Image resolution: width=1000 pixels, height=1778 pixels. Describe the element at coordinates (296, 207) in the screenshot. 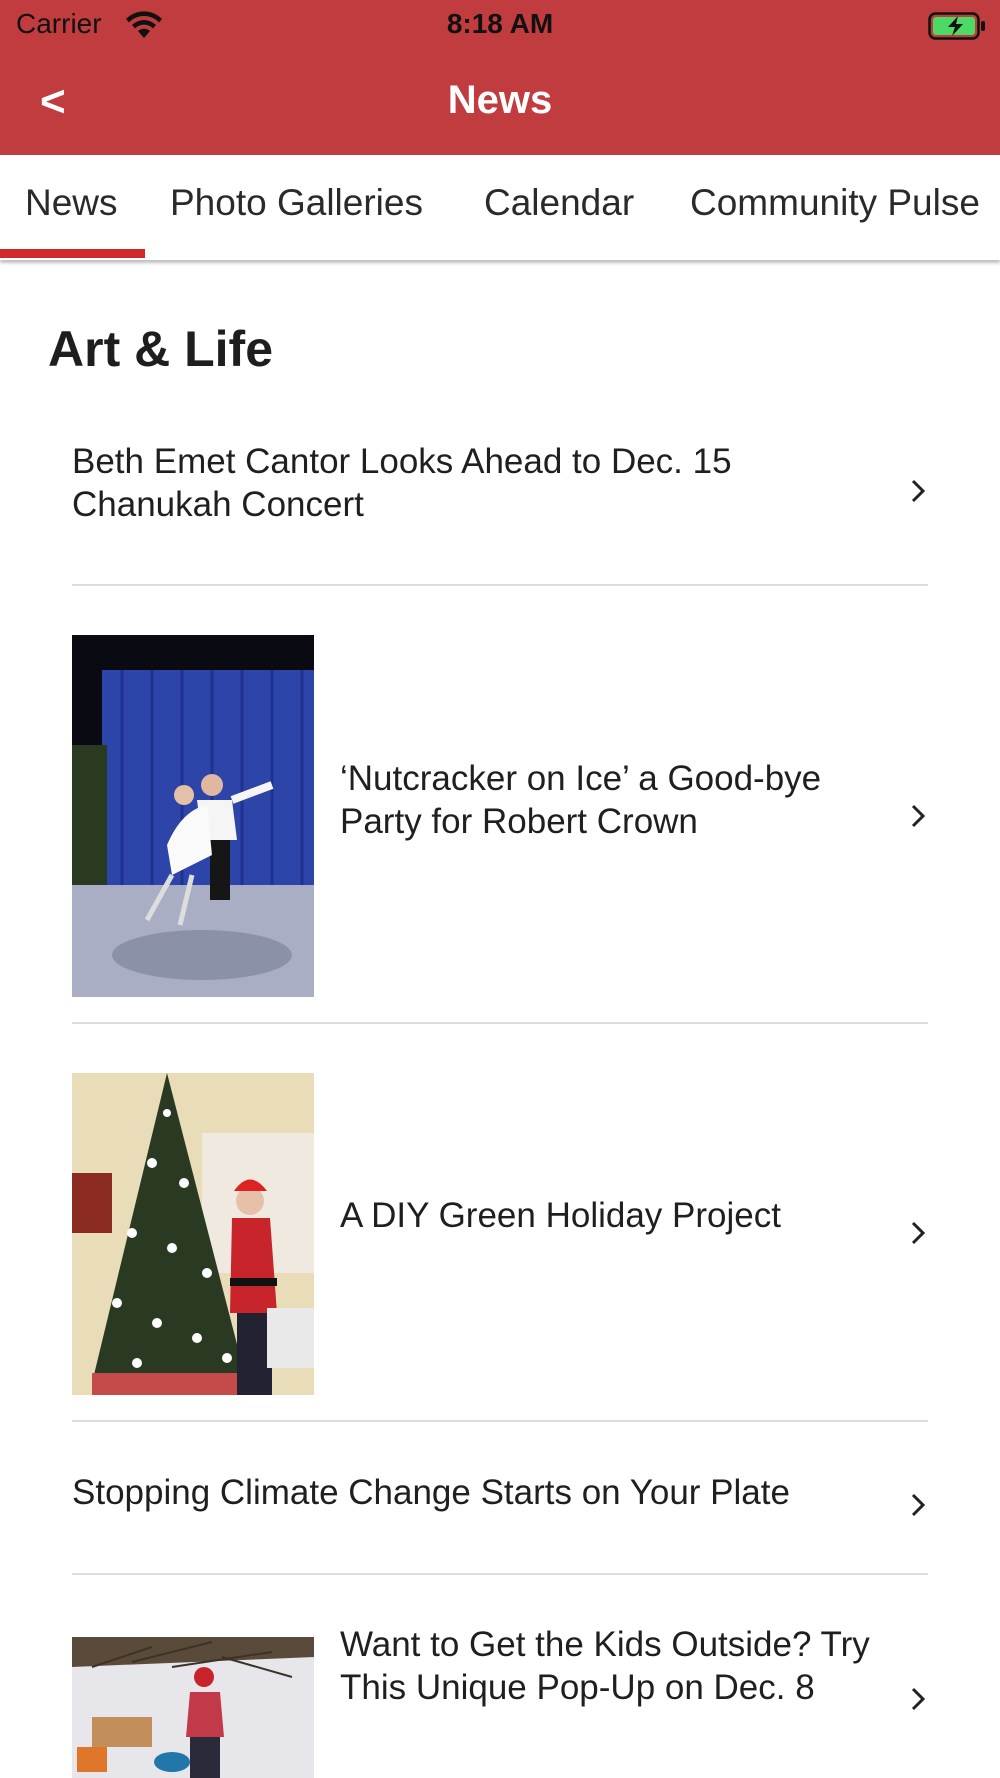

I see `tab-photo-galleries: Photo Galleries` at that location.